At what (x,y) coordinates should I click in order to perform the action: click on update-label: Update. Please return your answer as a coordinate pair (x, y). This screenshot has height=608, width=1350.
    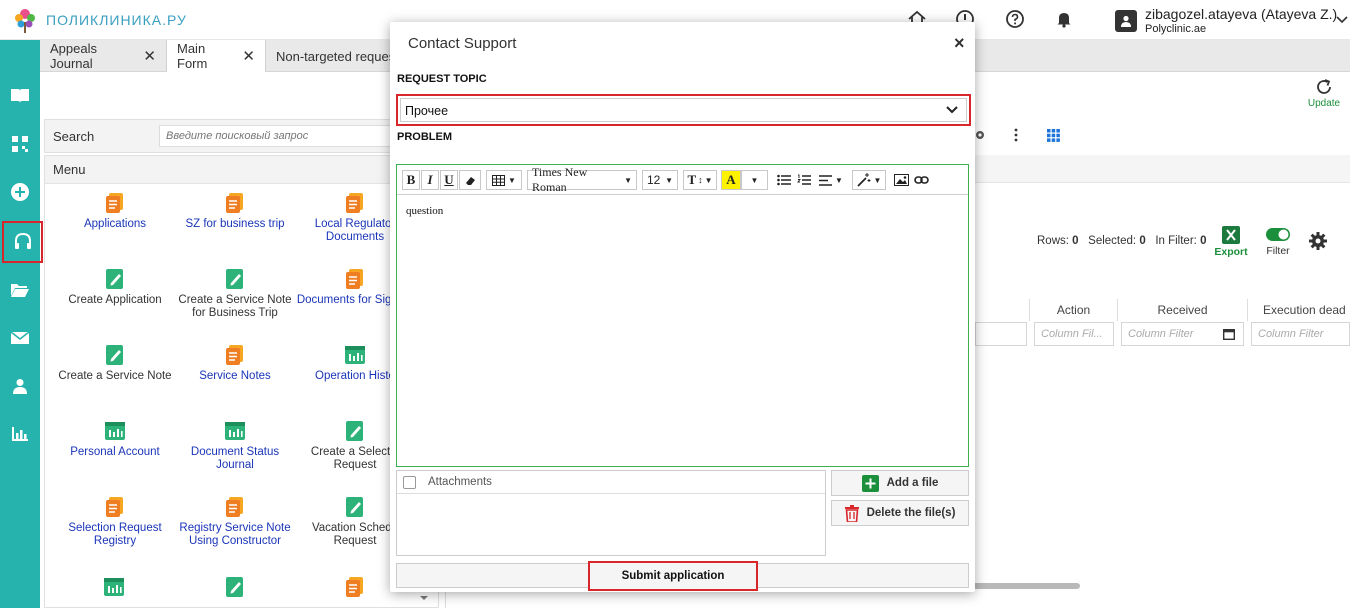
    Looking at the image, I should click on (1324, 103).